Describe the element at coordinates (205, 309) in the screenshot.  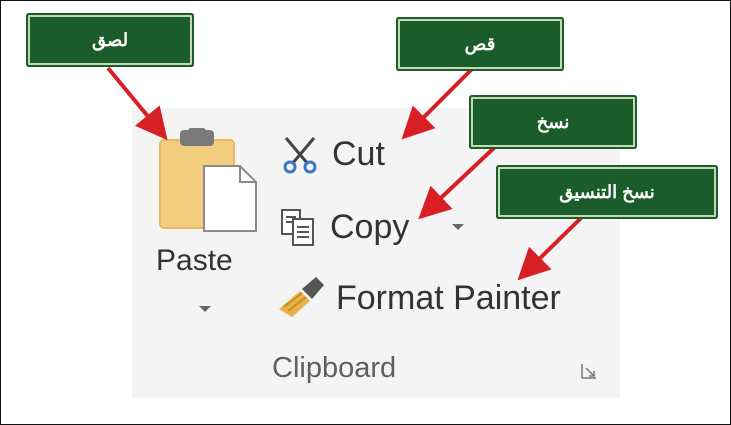
I see `paste-dropdown-caret` at that location.